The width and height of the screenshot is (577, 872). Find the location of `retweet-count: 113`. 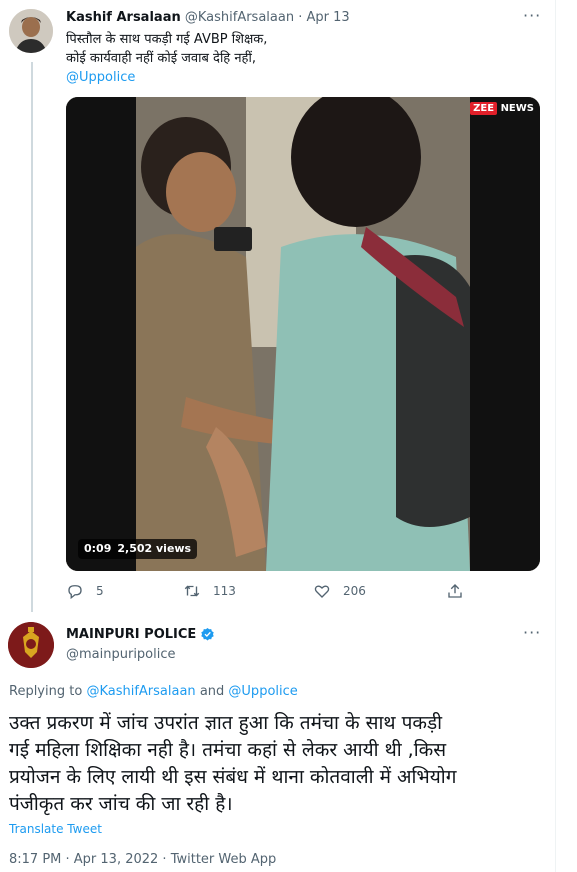

retweet-count: 113 is located at coordinates (224, 591).